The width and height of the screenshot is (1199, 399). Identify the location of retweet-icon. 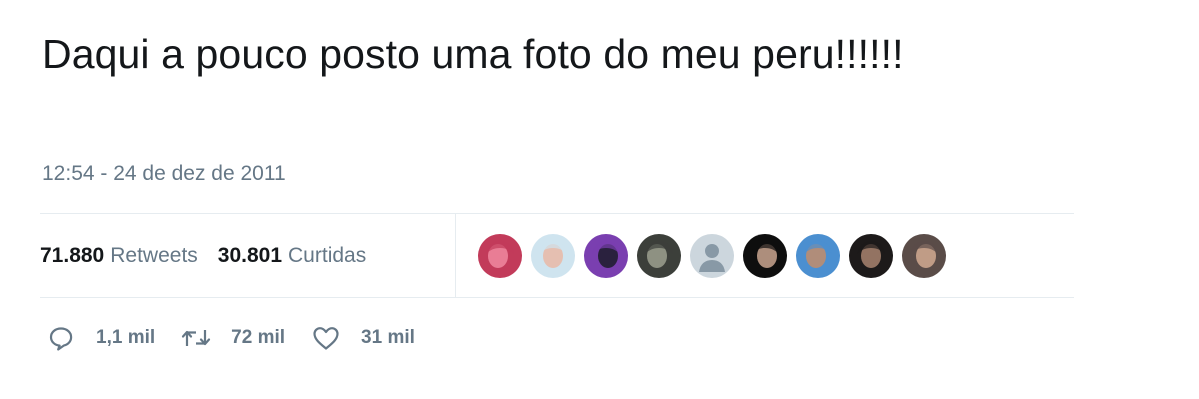
(196, 338).